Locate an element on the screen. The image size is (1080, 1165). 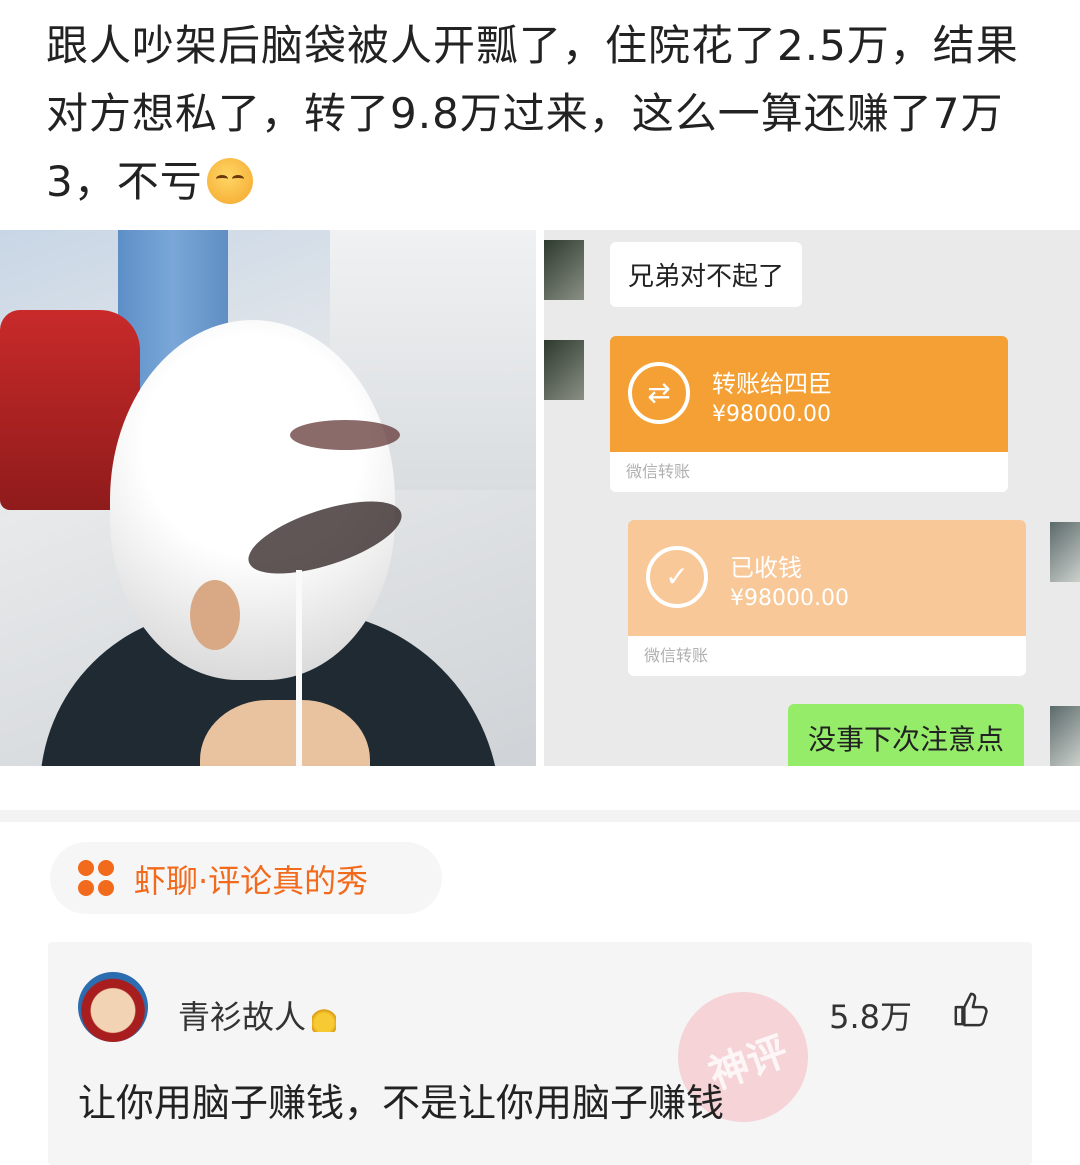
thumbs-up-icon is located at coordinates (971, 1009).